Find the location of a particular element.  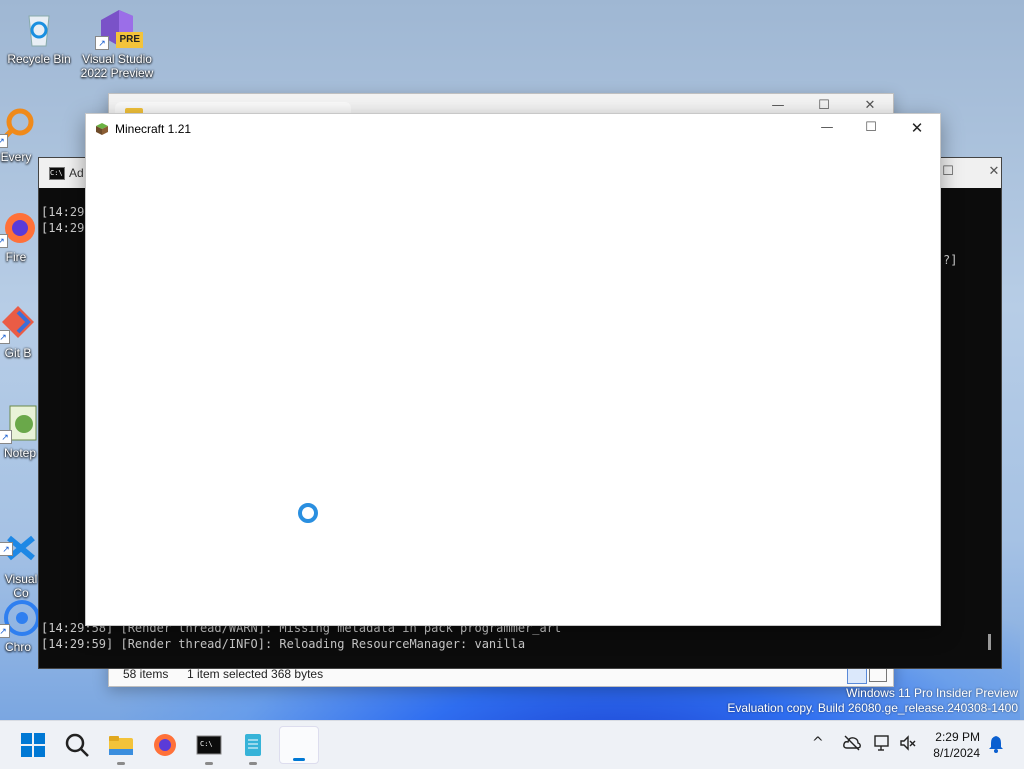

desktop-icon-label: Recycle Bin is located at coordinates (39, 59).